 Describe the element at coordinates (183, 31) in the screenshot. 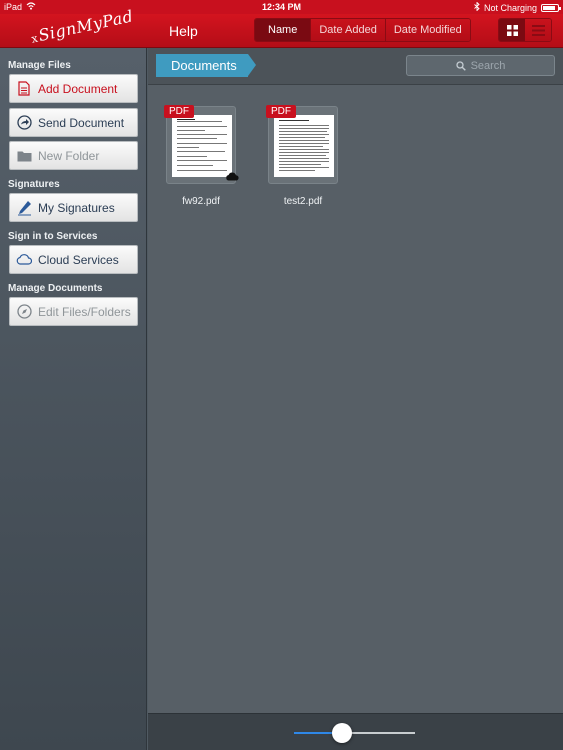

I see `help-button: Help` at that location.